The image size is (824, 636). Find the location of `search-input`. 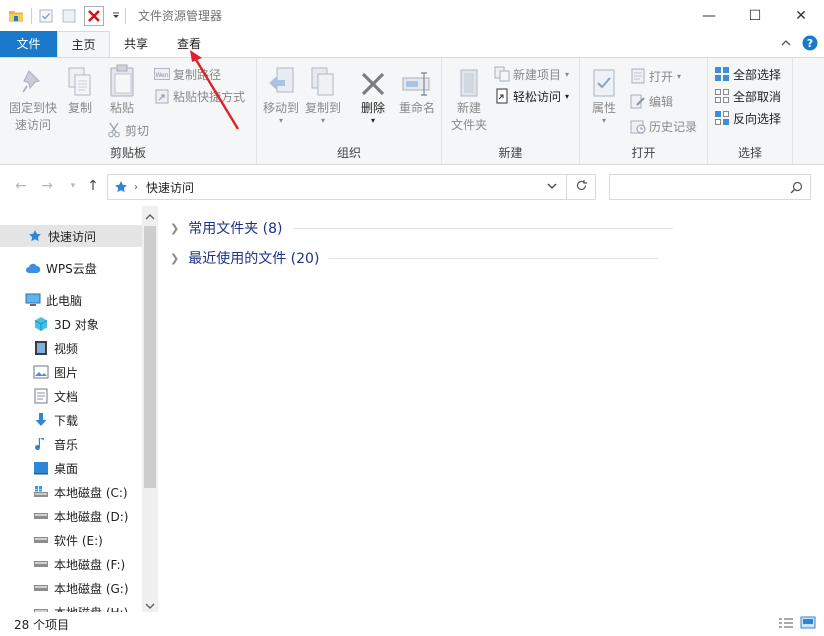

search-input is located at coordinates (710, 187).